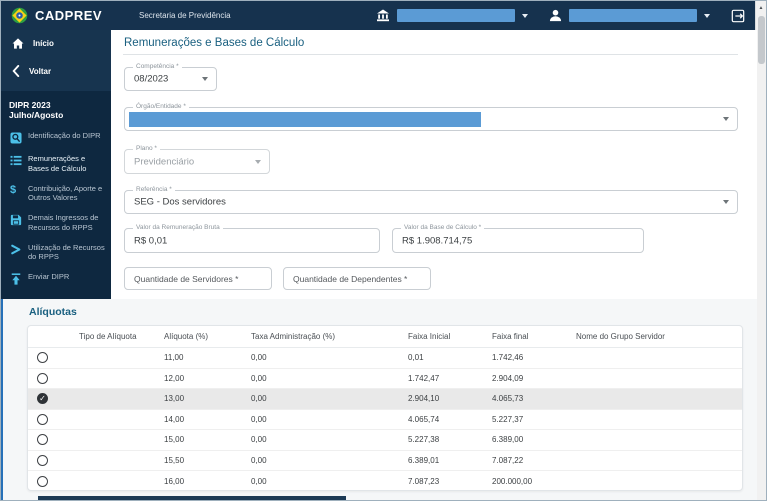  Describe the element at coordinates (18, 43) in the screenshot. I see `home-icon` at that location.